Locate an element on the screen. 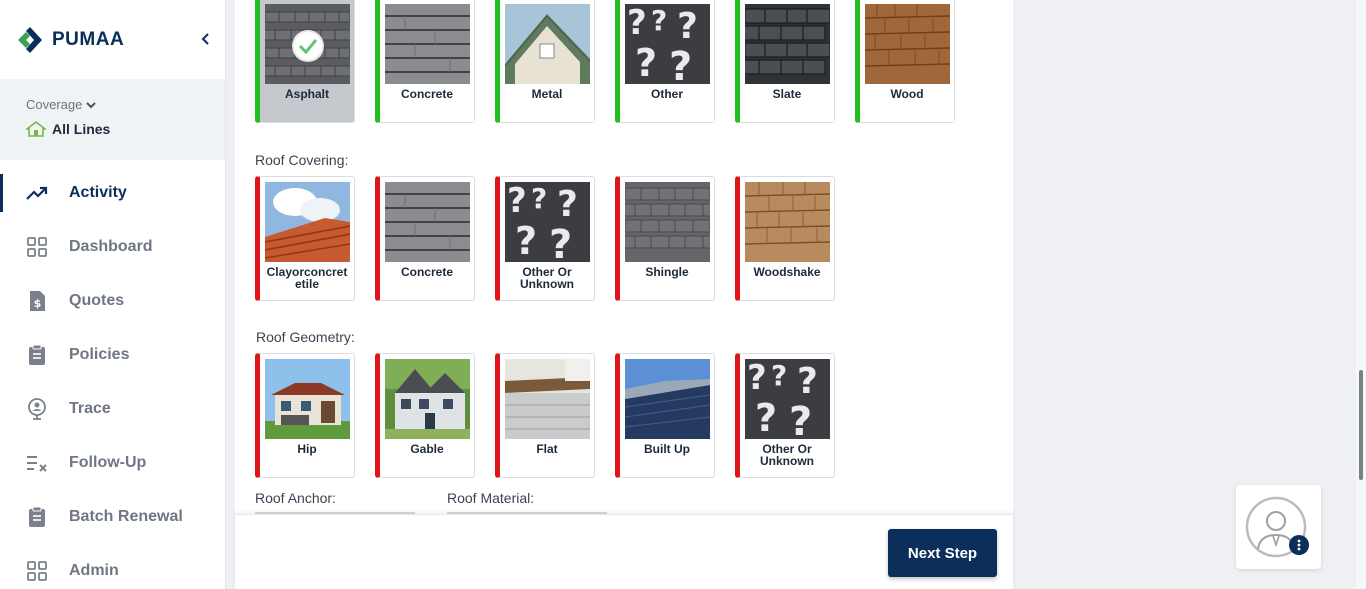  nav-label-batch-renewal: Batch Renewal is located at coordinates (126, 516).